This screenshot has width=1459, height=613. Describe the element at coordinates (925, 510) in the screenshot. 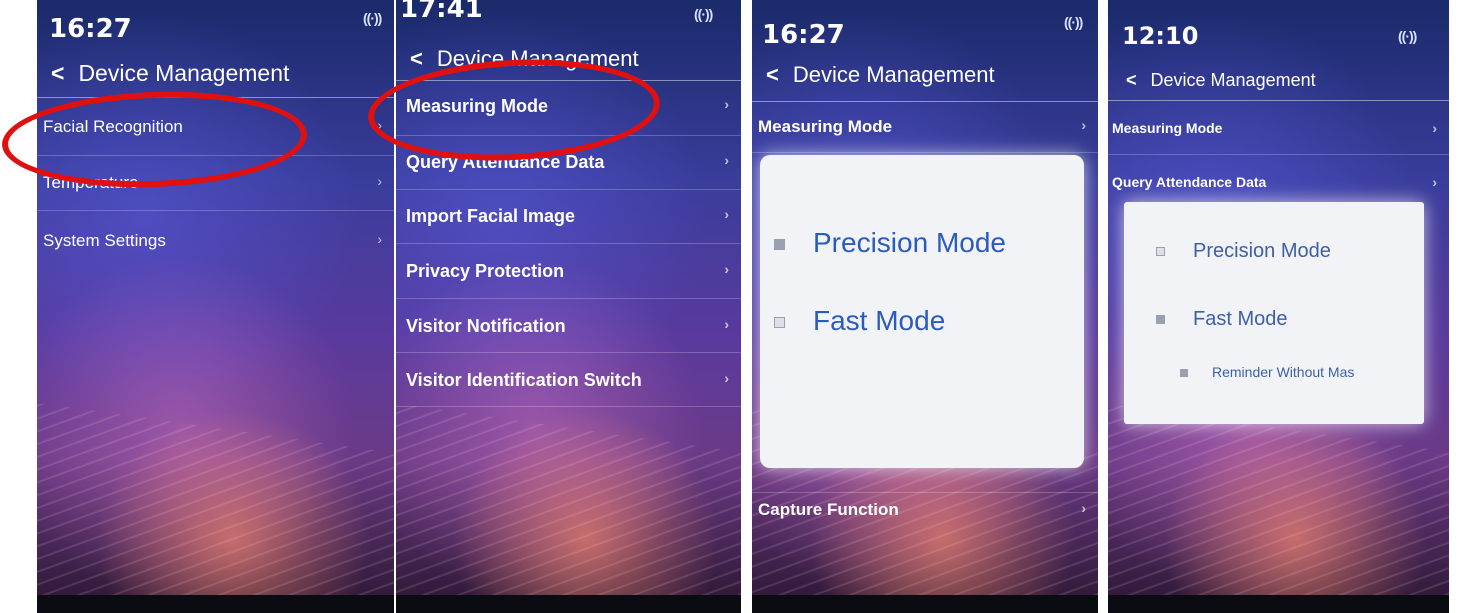

I see `menu-item-capture-function: Capture Function ›` at that location.